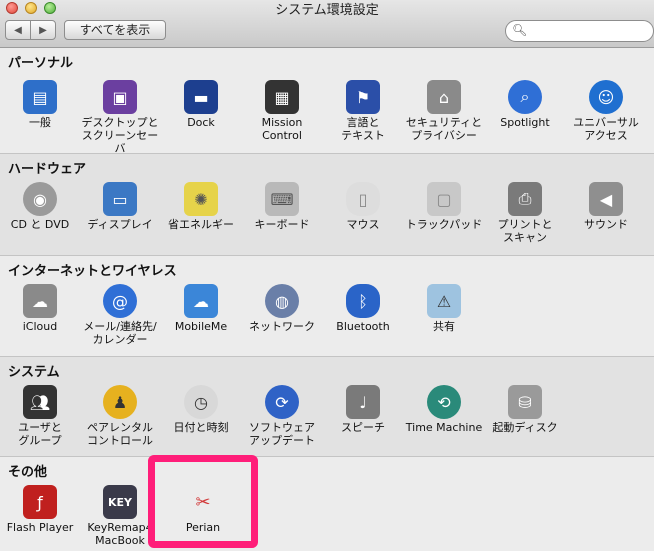 This screenshot has height=551, width=654. Describe the element at coordinates (282, 402) in the screenshot. I see `update-icon: ⟳` at that location.